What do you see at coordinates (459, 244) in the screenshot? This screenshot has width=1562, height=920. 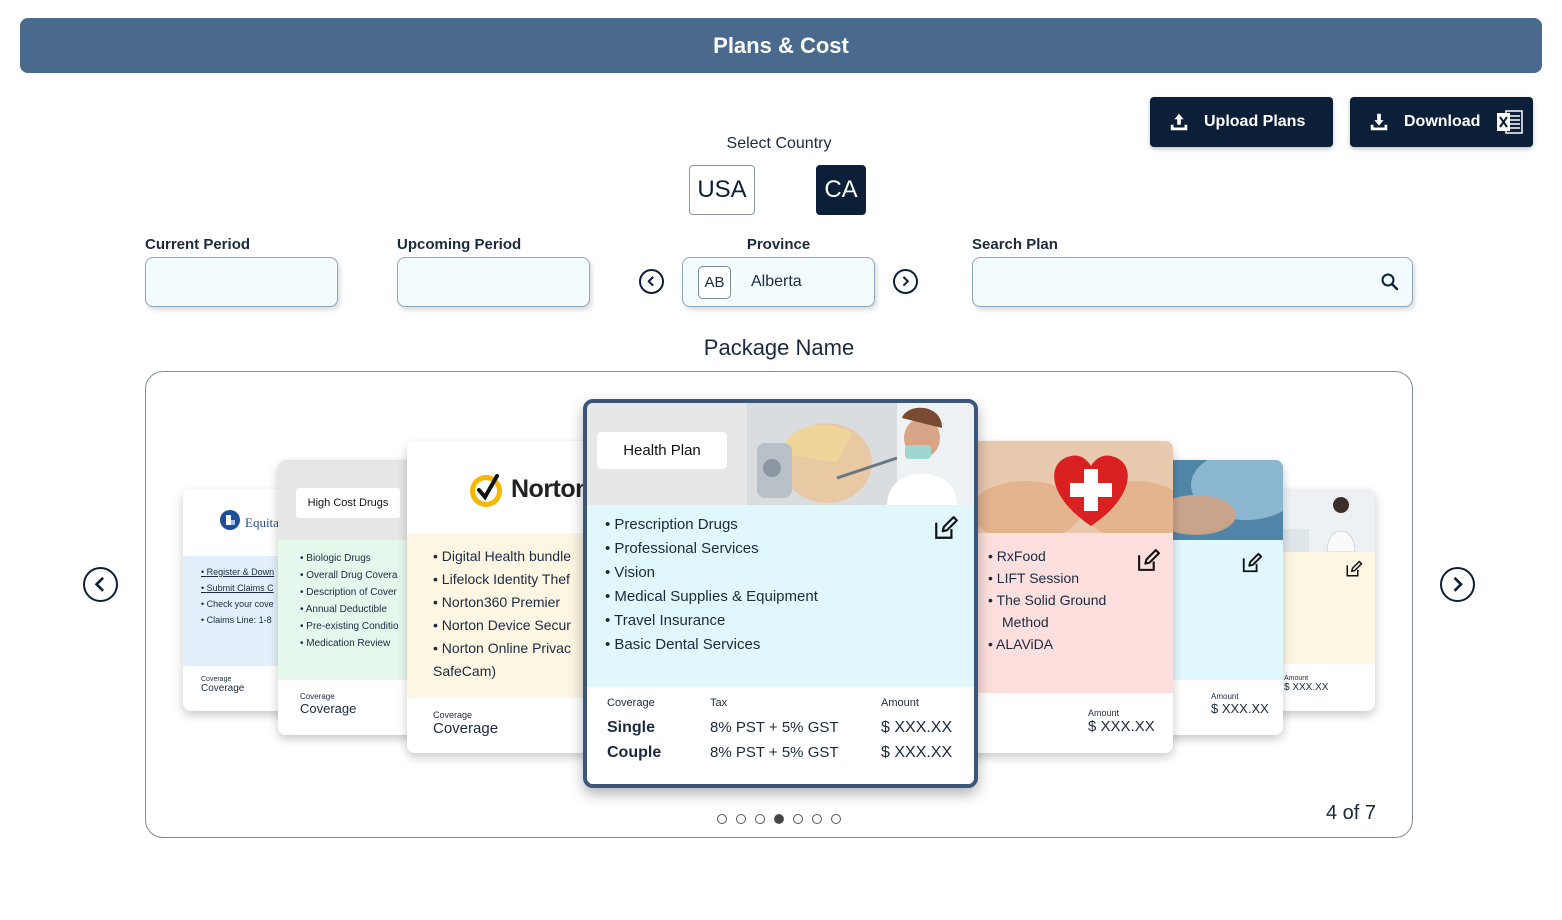 I see `upcoming-period-label: Upcoming Period` at bounding box center [459, 244].